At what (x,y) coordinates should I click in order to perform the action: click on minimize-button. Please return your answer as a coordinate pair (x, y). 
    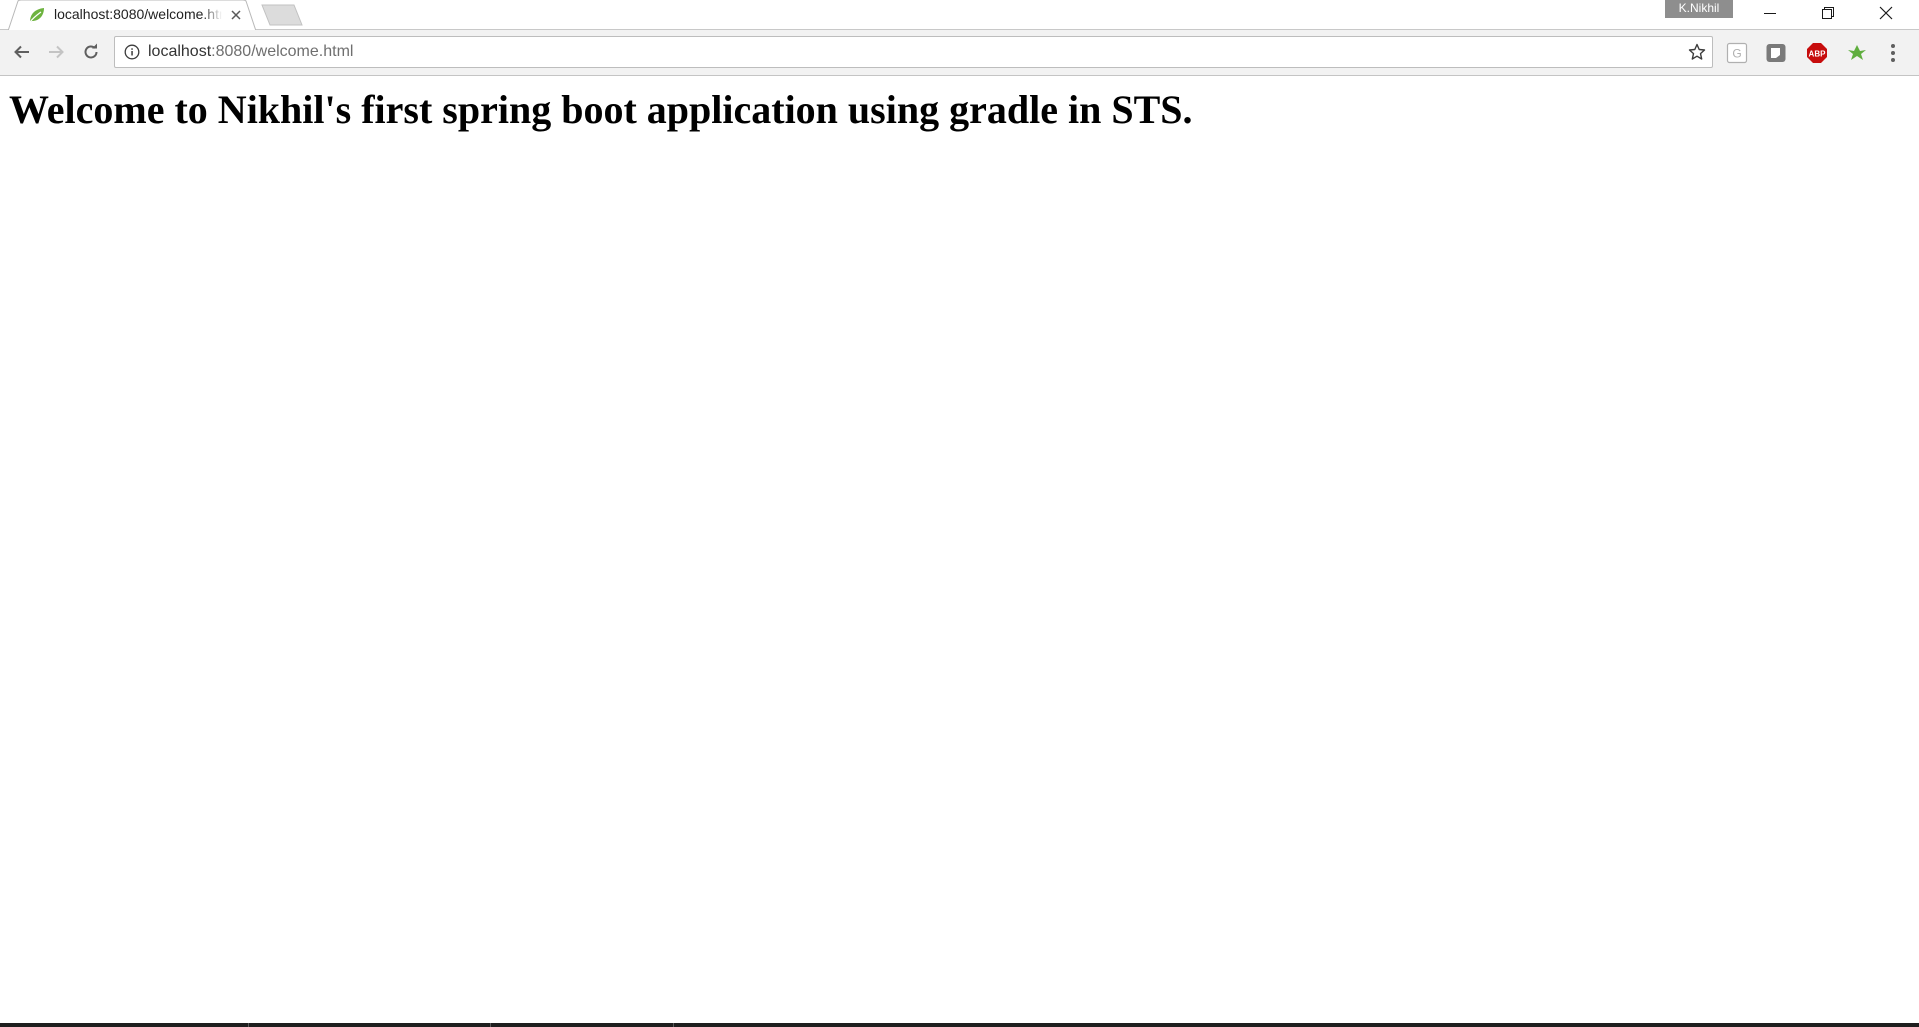
    Looking at the image, I should click on (1770, 13).